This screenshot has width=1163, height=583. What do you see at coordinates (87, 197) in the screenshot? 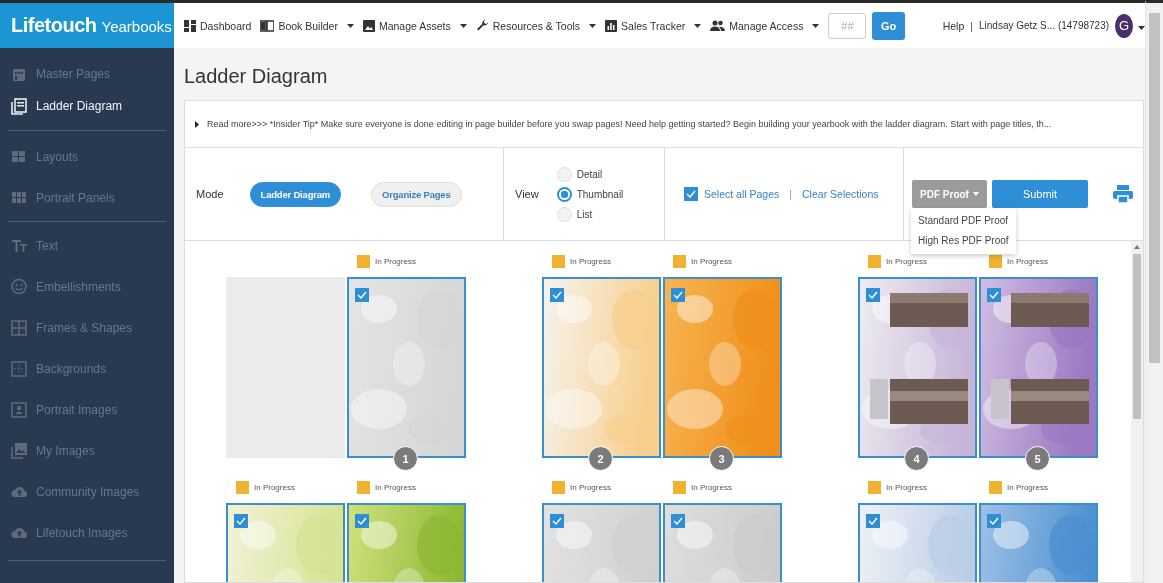
I see `sidebar-item: Portrait Panels` at bounding box center [87, 197].